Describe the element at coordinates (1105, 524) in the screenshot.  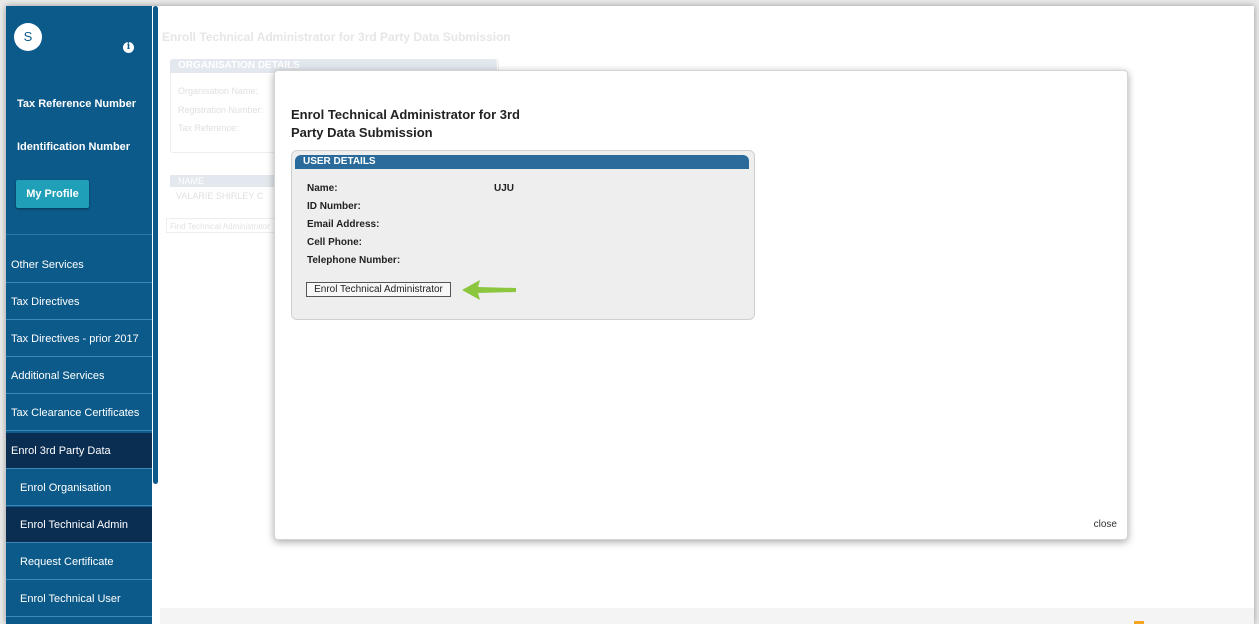
I see `close-link: close` at that location.